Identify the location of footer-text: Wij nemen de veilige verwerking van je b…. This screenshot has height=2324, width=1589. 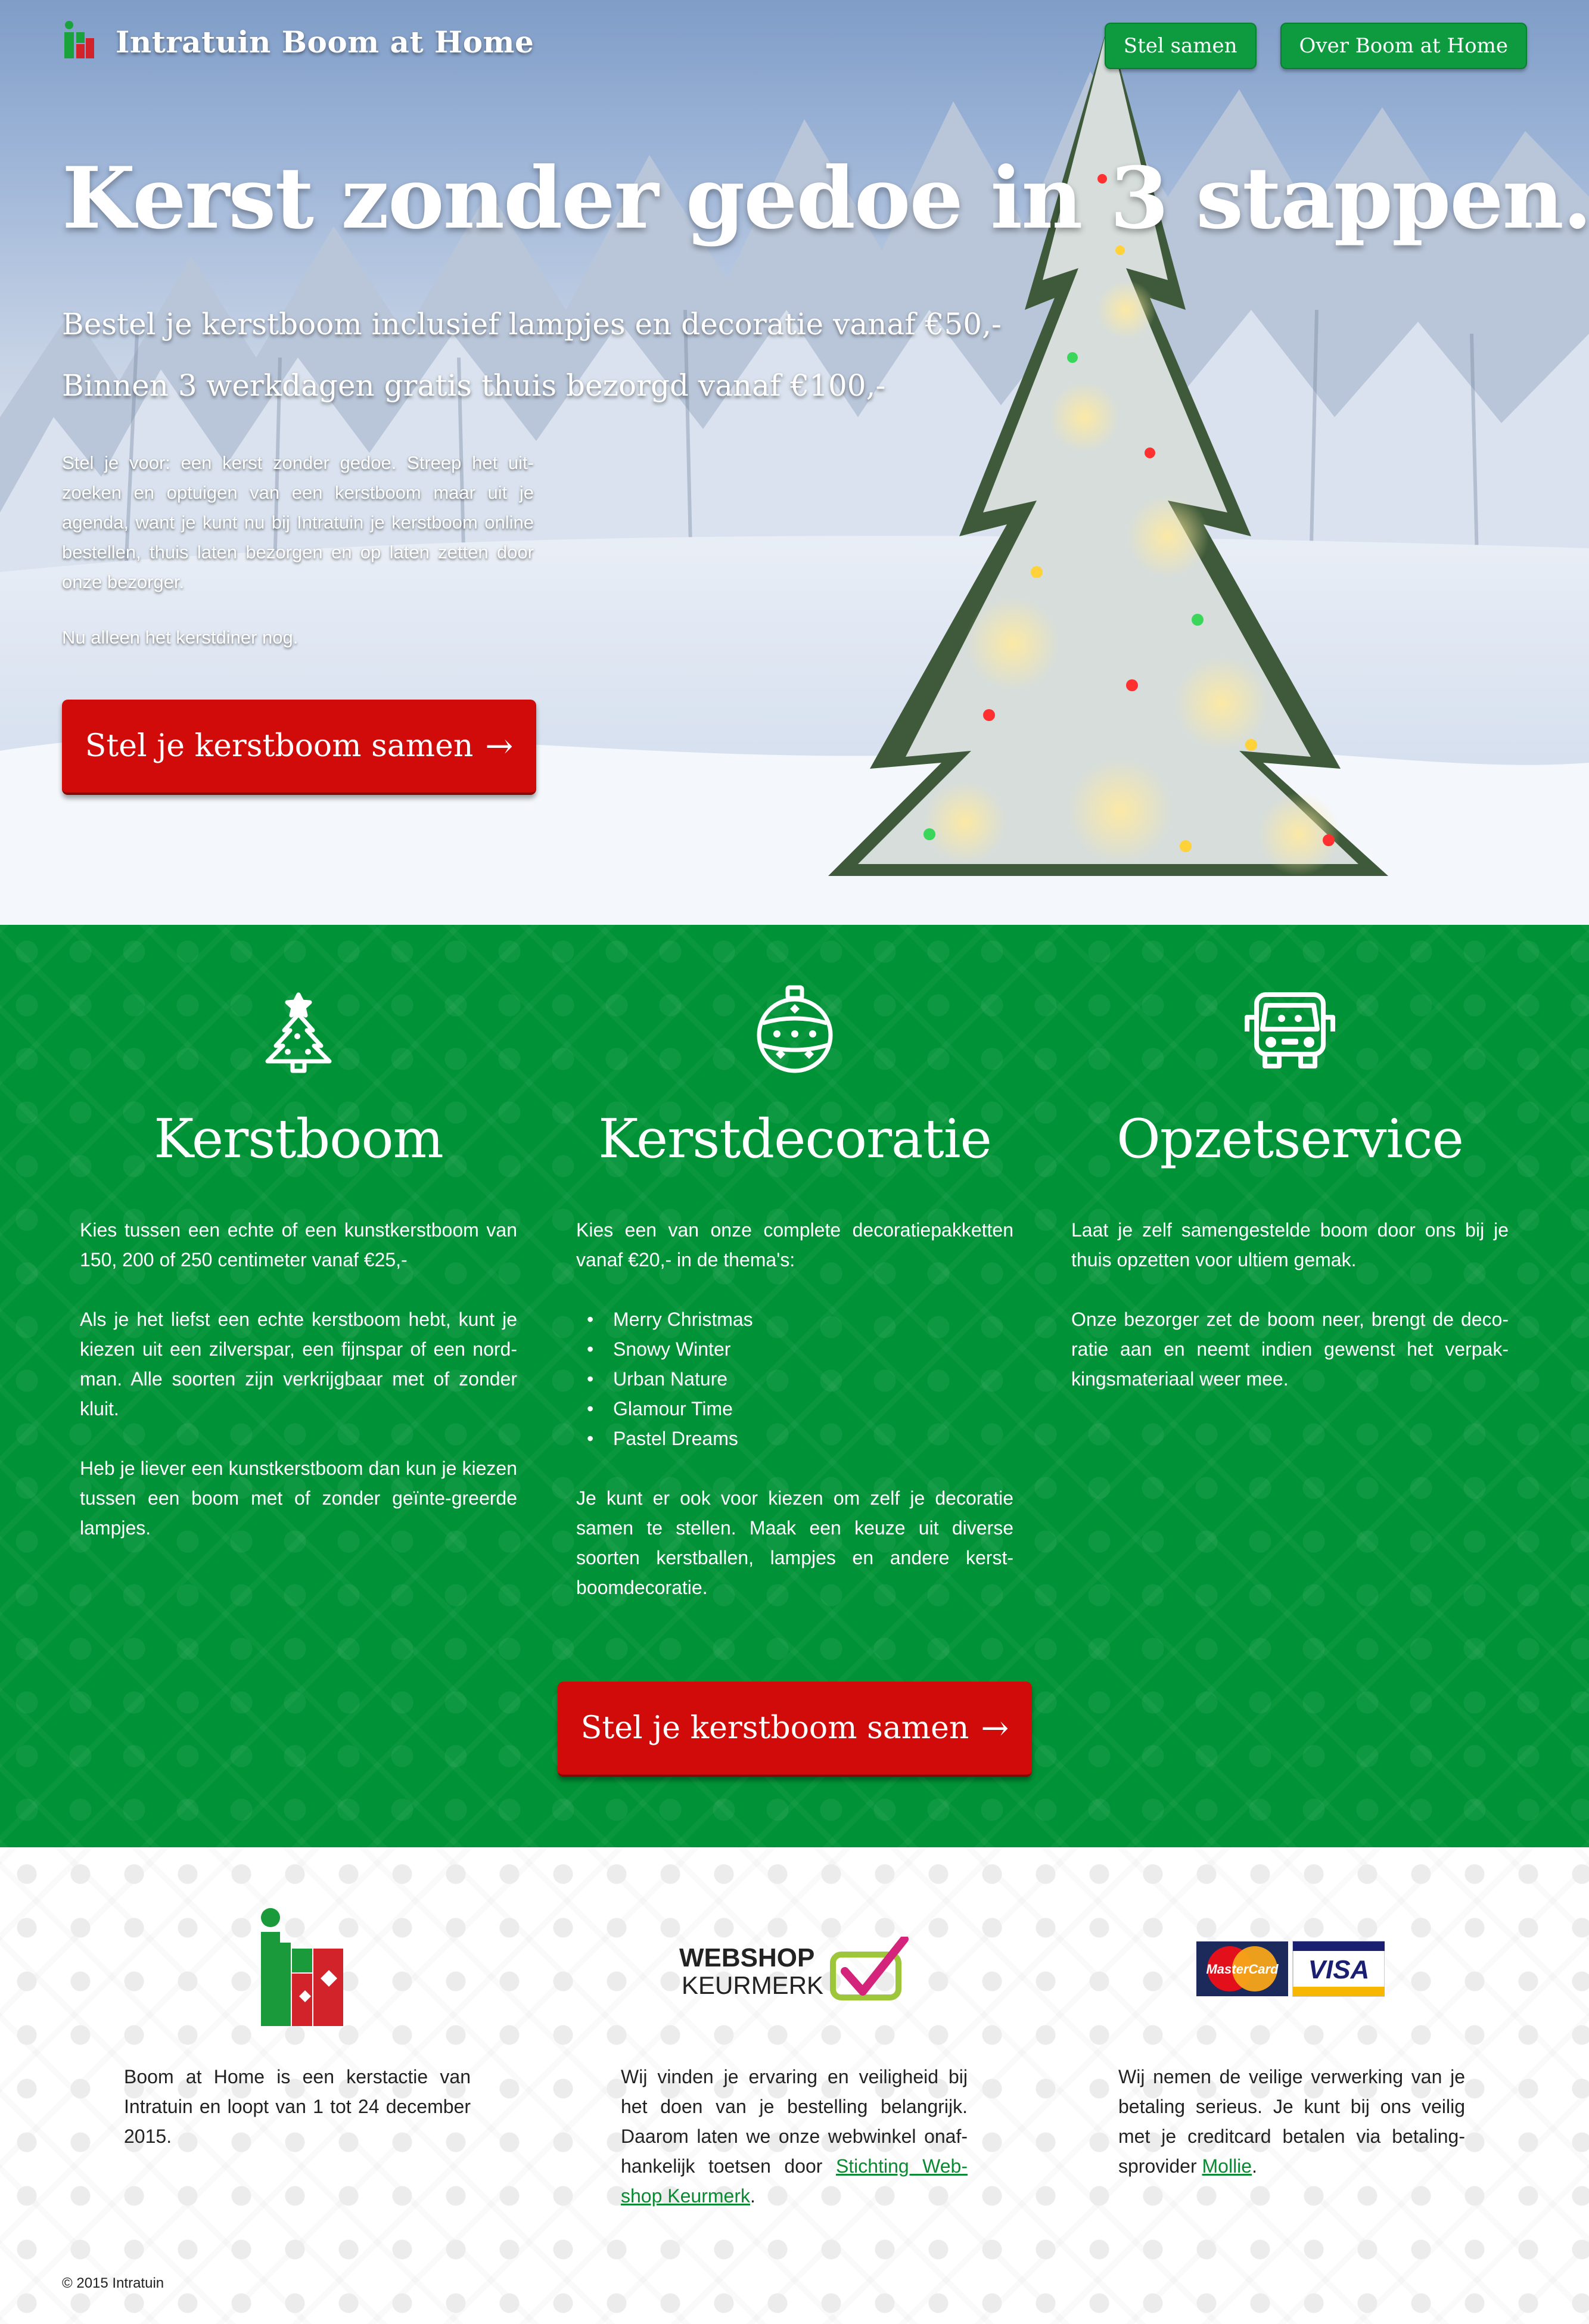
(1291, 2121).